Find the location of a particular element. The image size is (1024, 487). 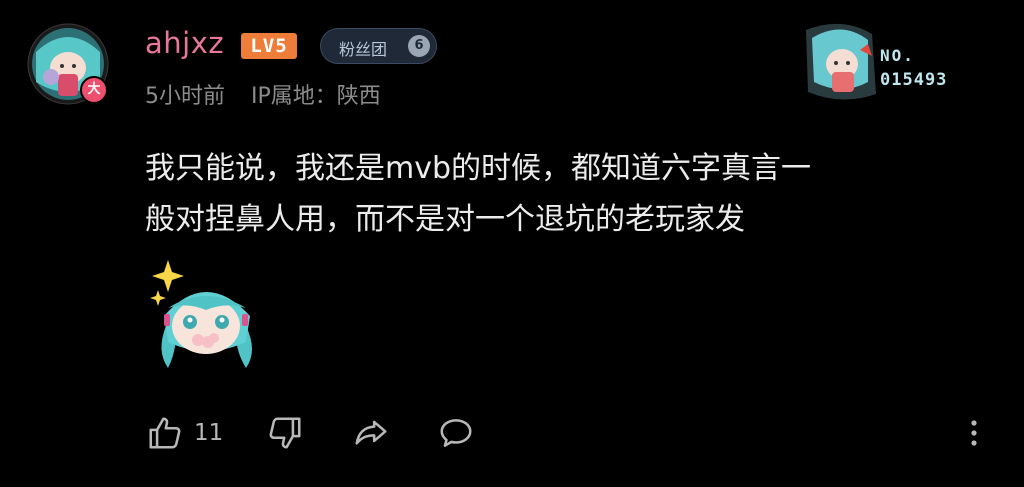

comment-time: 5小时前 is located at coordinates (185, 96).